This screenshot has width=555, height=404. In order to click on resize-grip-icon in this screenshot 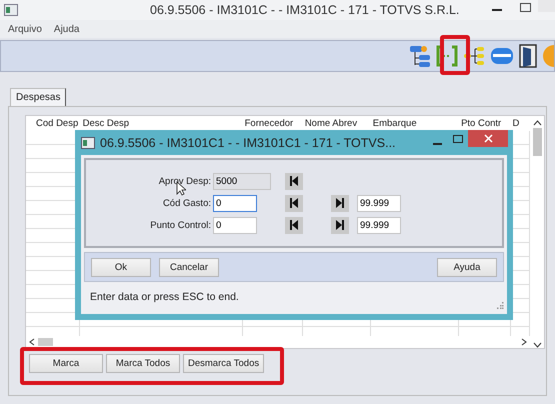, I will do `click(500, 305)`.